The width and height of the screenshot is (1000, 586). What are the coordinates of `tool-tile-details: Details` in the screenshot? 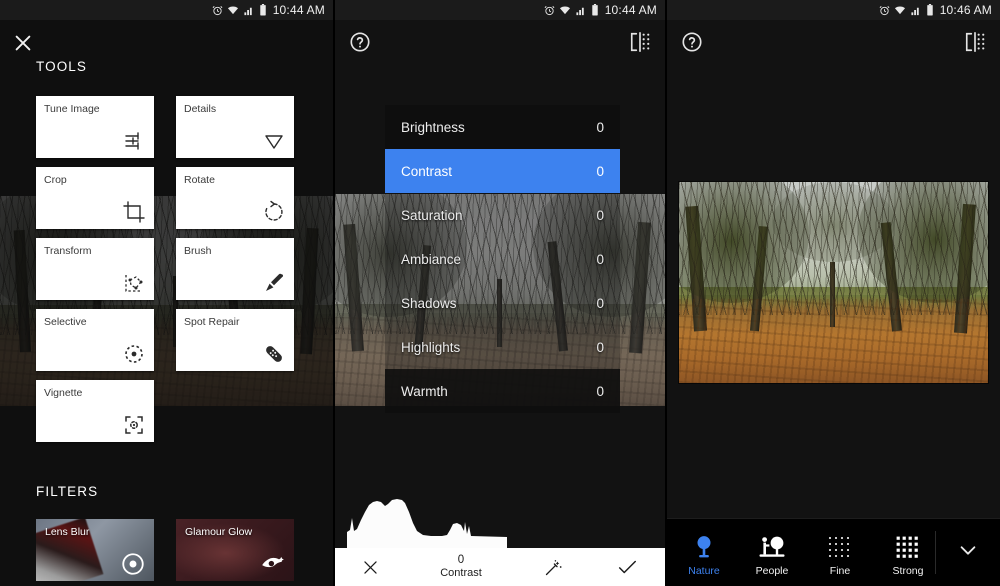 It's located at (235, 127).